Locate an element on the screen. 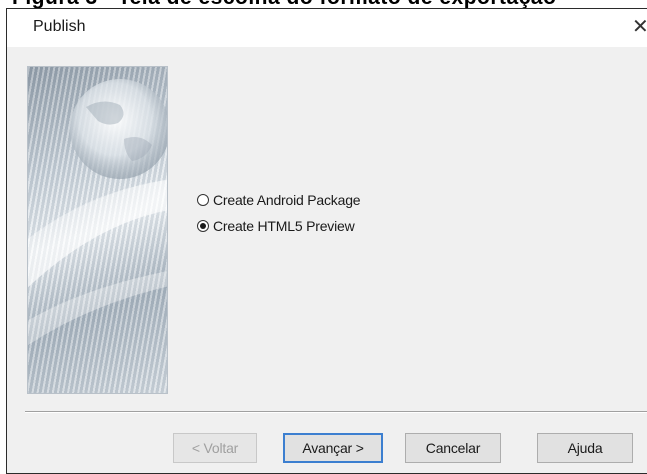 The image size is (647, 474). close-icon: ✕ is located at coordinates (639, 26).